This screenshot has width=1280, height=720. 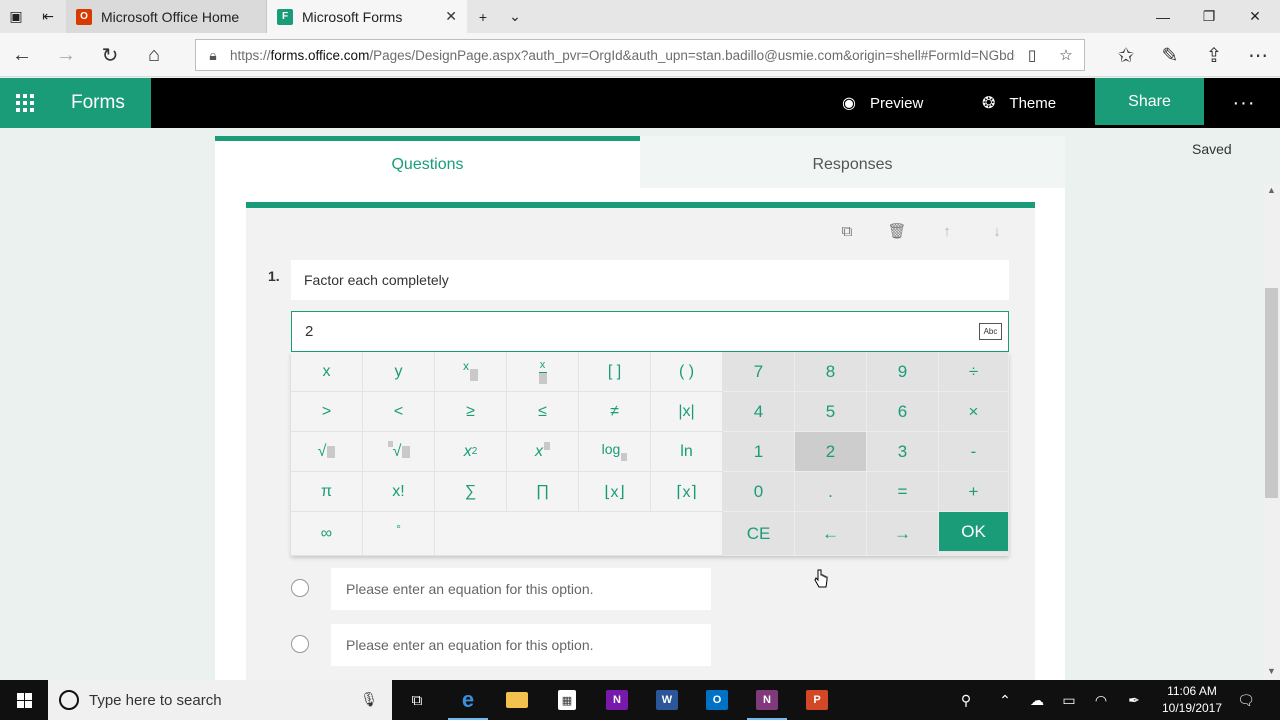 I want to click on minimize-window-icon: —, so click(x=1163, y=16).